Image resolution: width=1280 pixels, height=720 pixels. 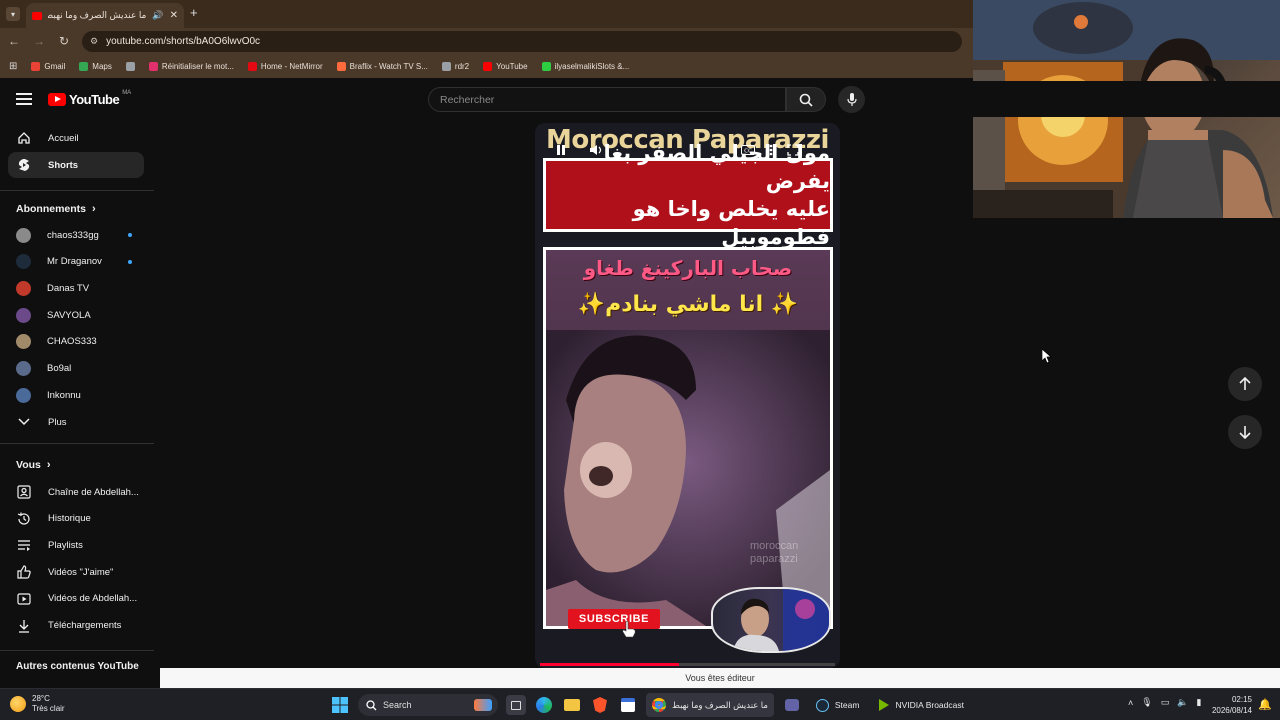 What do you see at coordinates (838, 705) in the screenshot?
I see `taskbar-steam: Steam` at bounding box center [838, 705].